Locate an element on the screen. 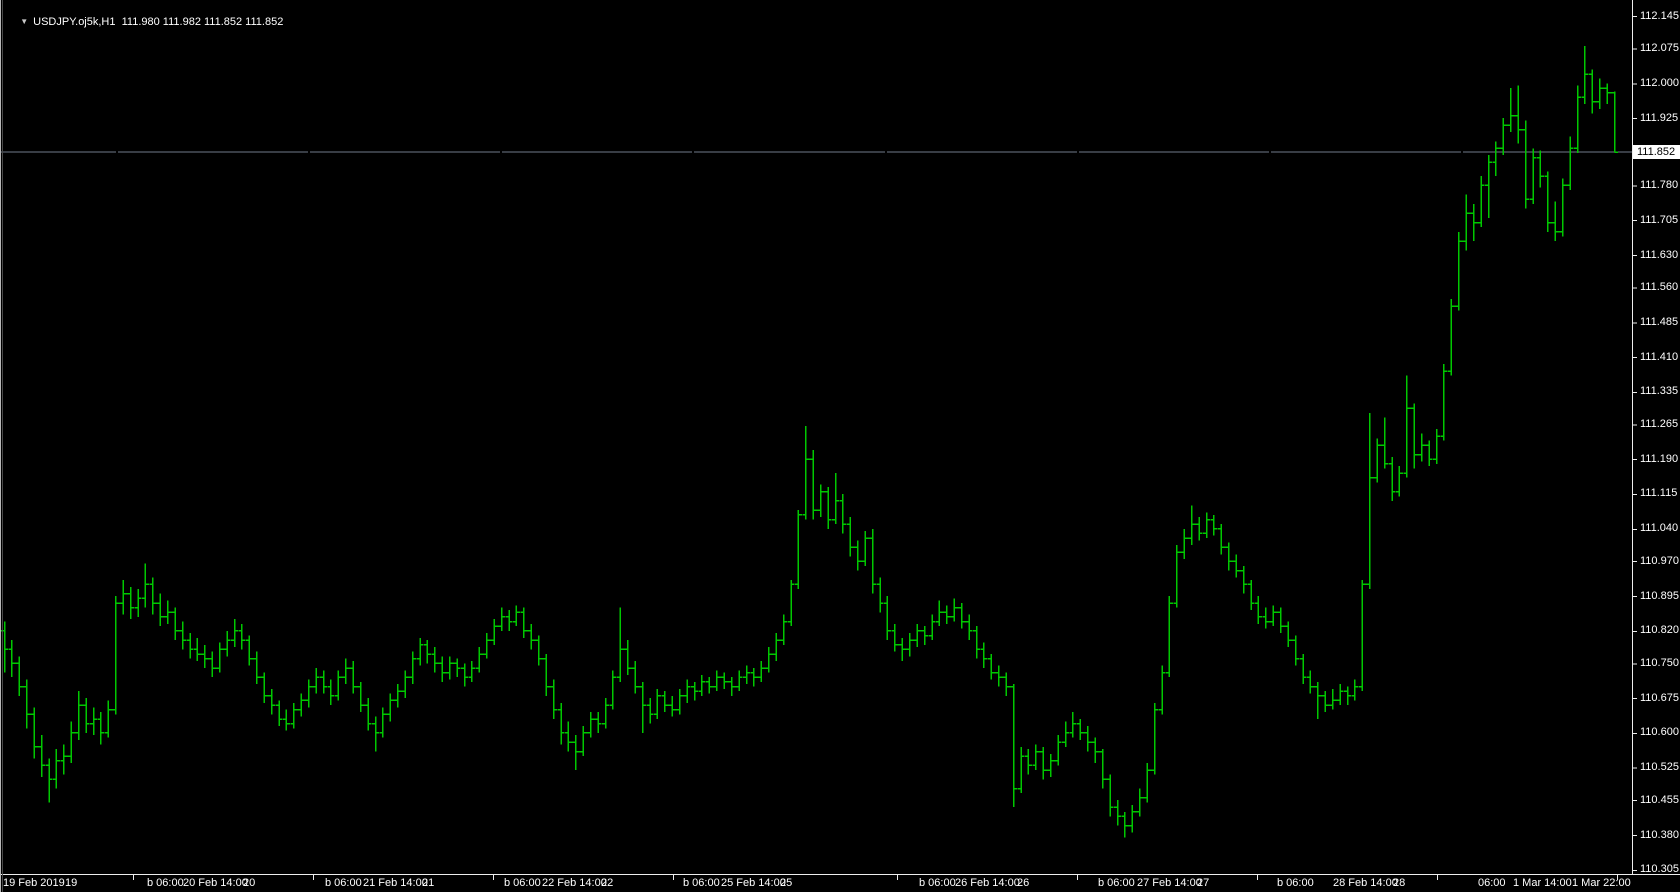 This screenshot has width=1680, height=892. time-label: 25 Feb 14:00 is located at coordinates (753, 883).